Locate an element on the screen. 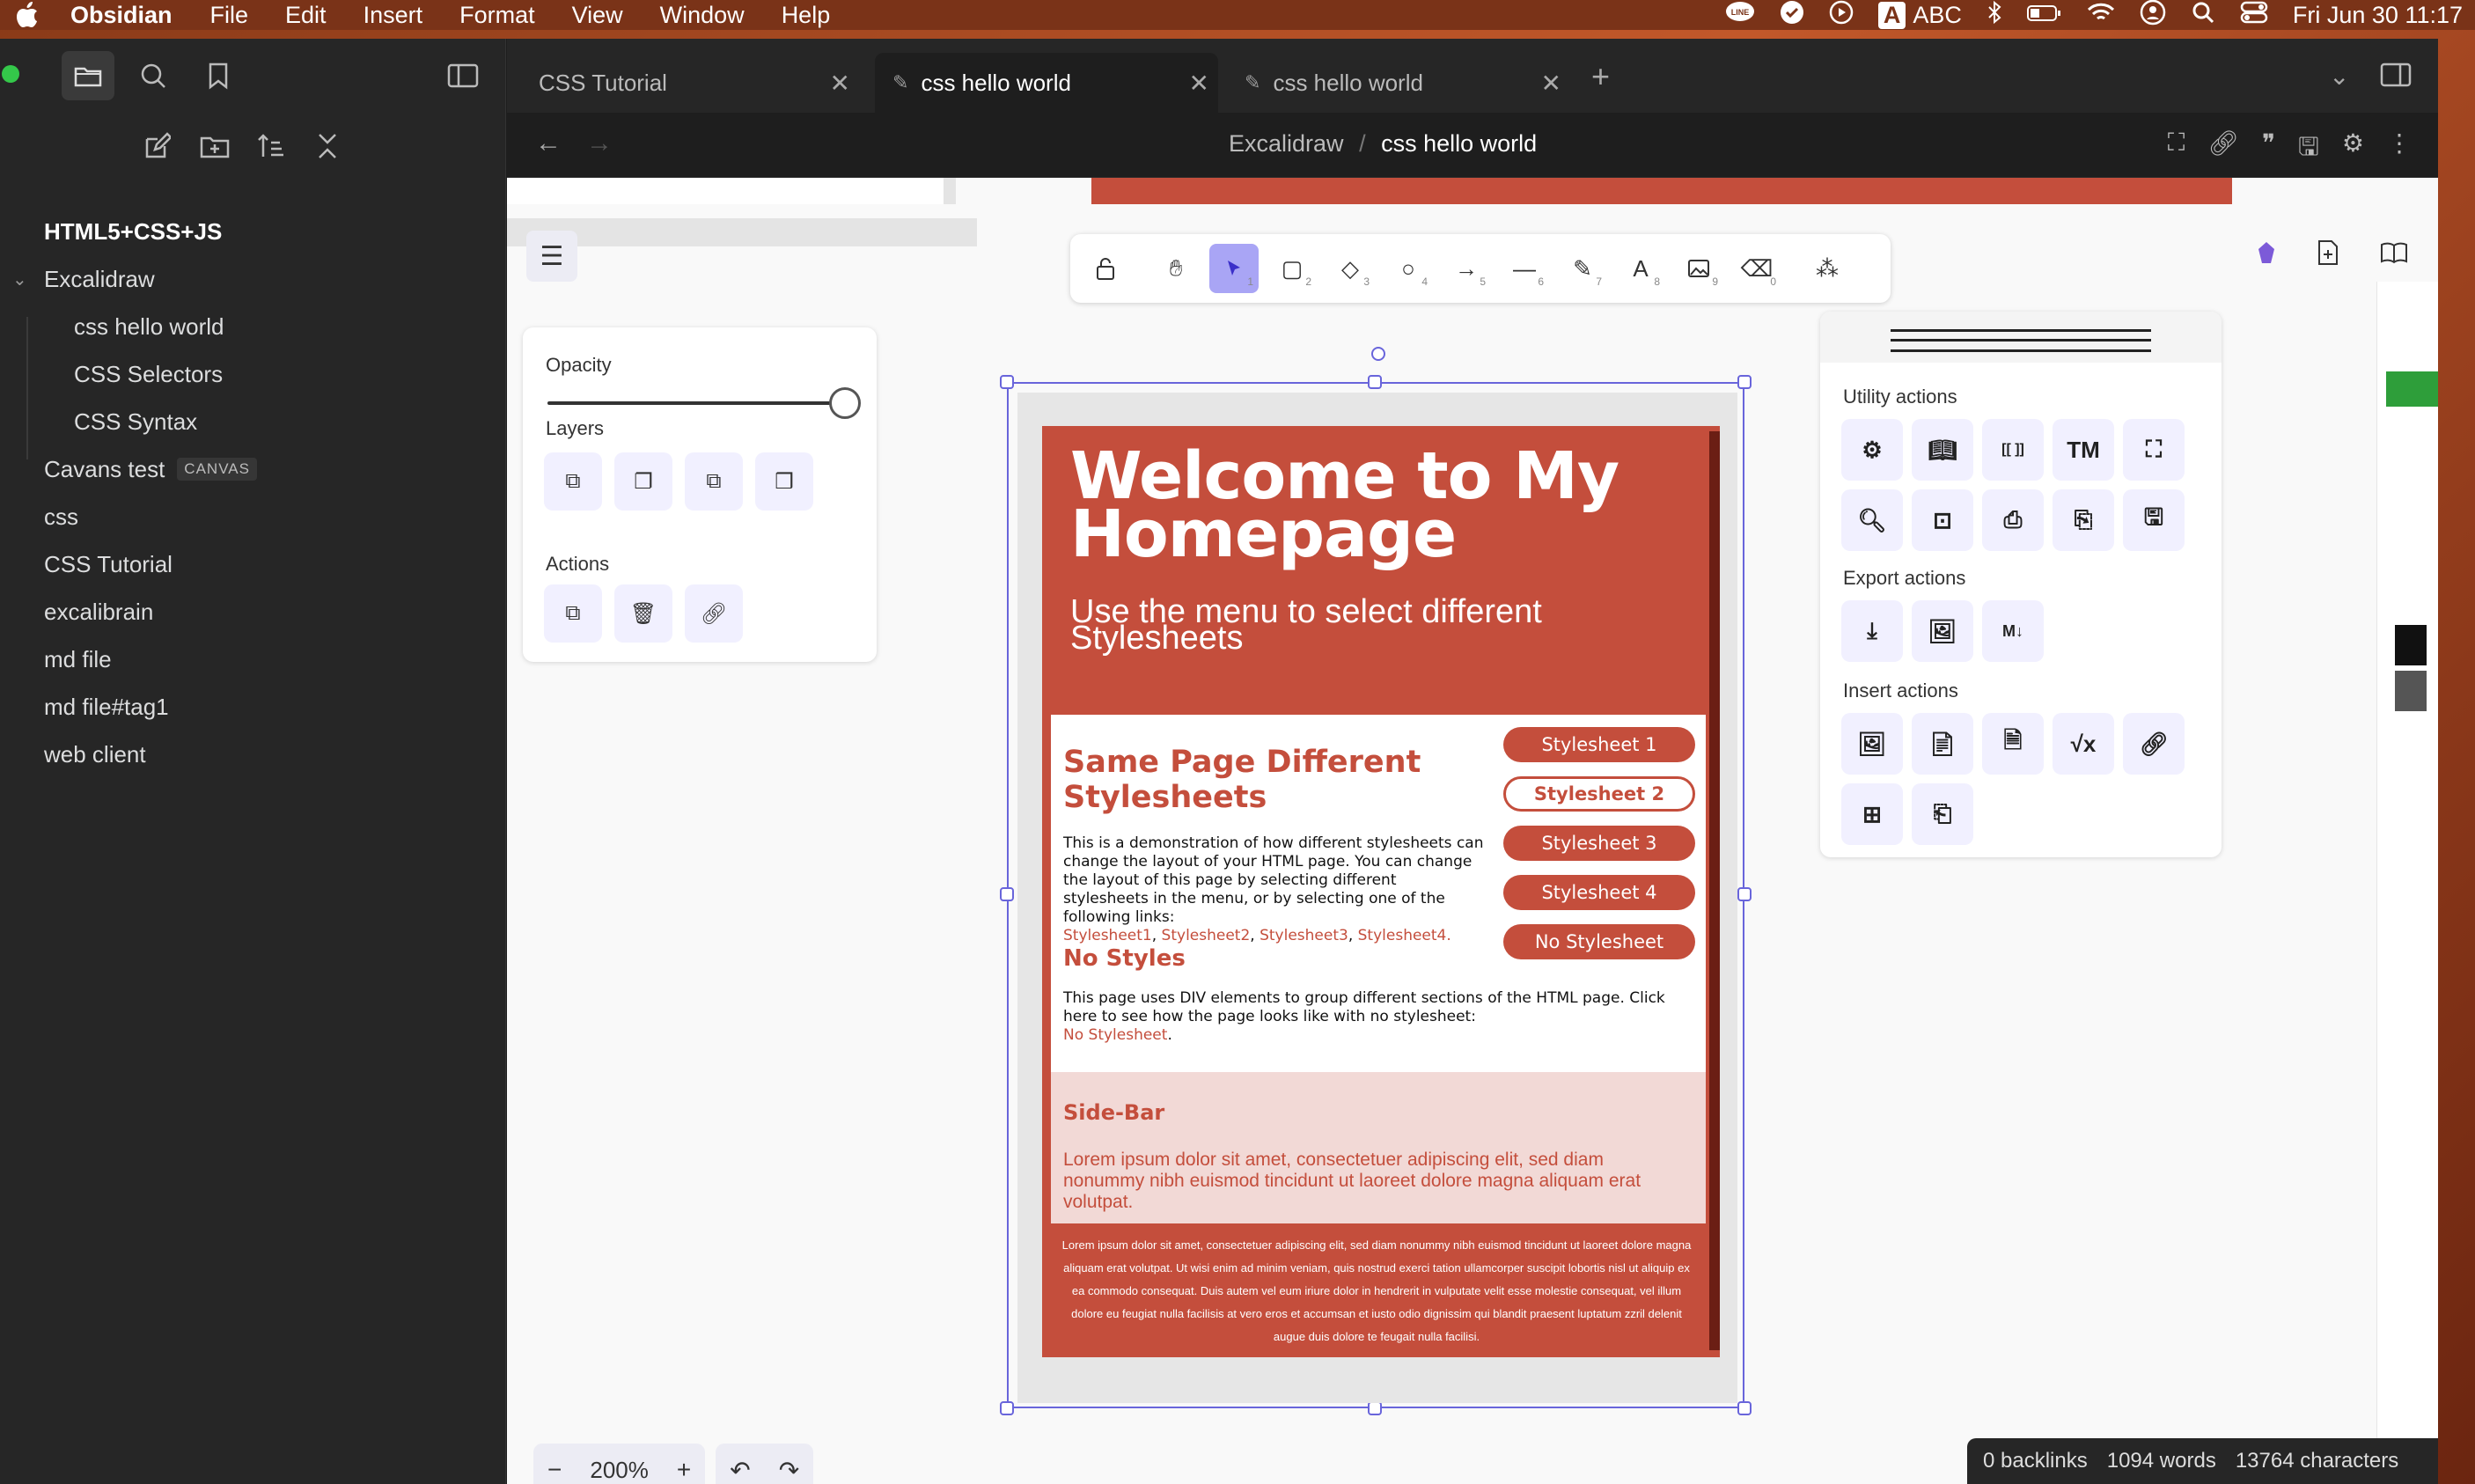 The image size is (2475, 1484). trademark-script-icon: TM is located at coordinates (2083, 450).